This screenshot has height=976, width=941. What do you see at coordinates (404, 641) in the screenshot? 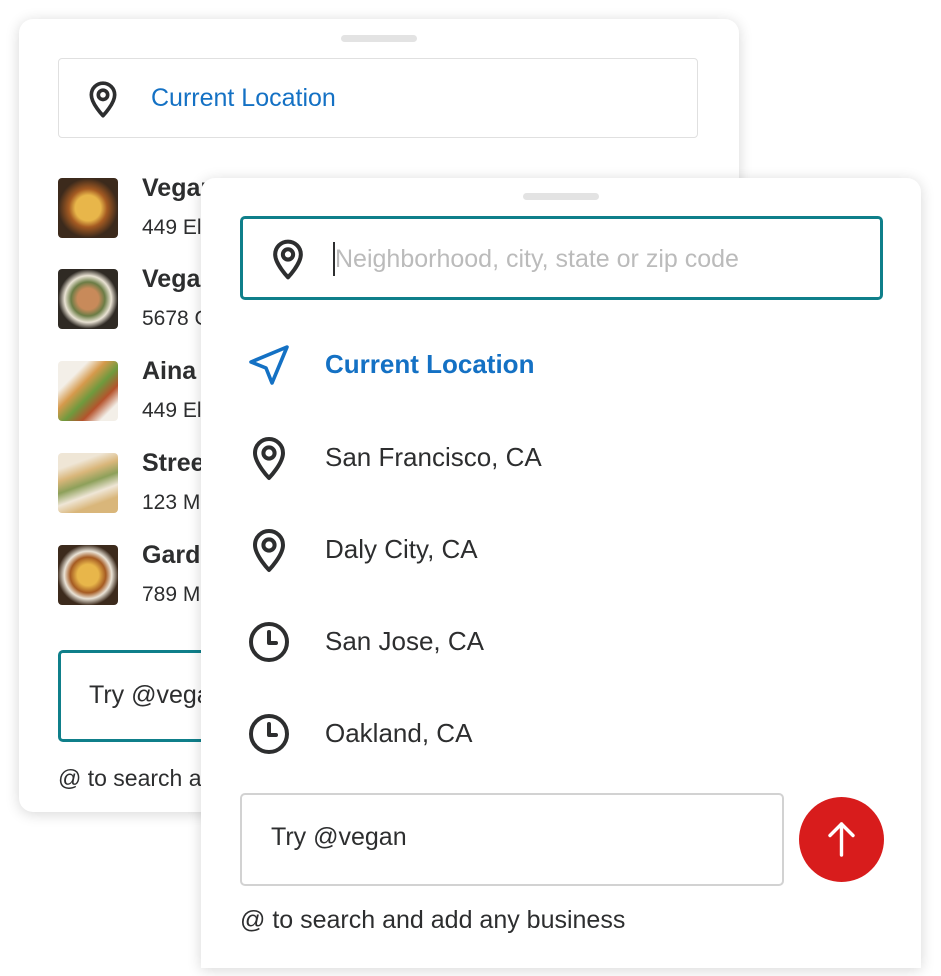
I see `option-label: San Jose, CA` at bounding box center [404, 641].